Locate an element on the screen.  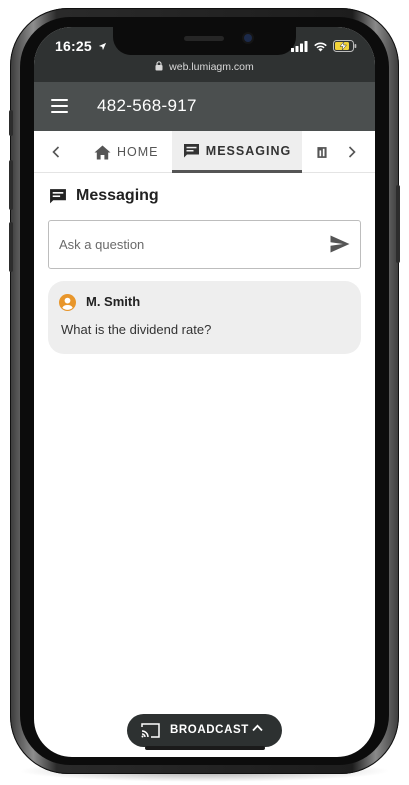
camera-notch is located at coordinates (204, 41).